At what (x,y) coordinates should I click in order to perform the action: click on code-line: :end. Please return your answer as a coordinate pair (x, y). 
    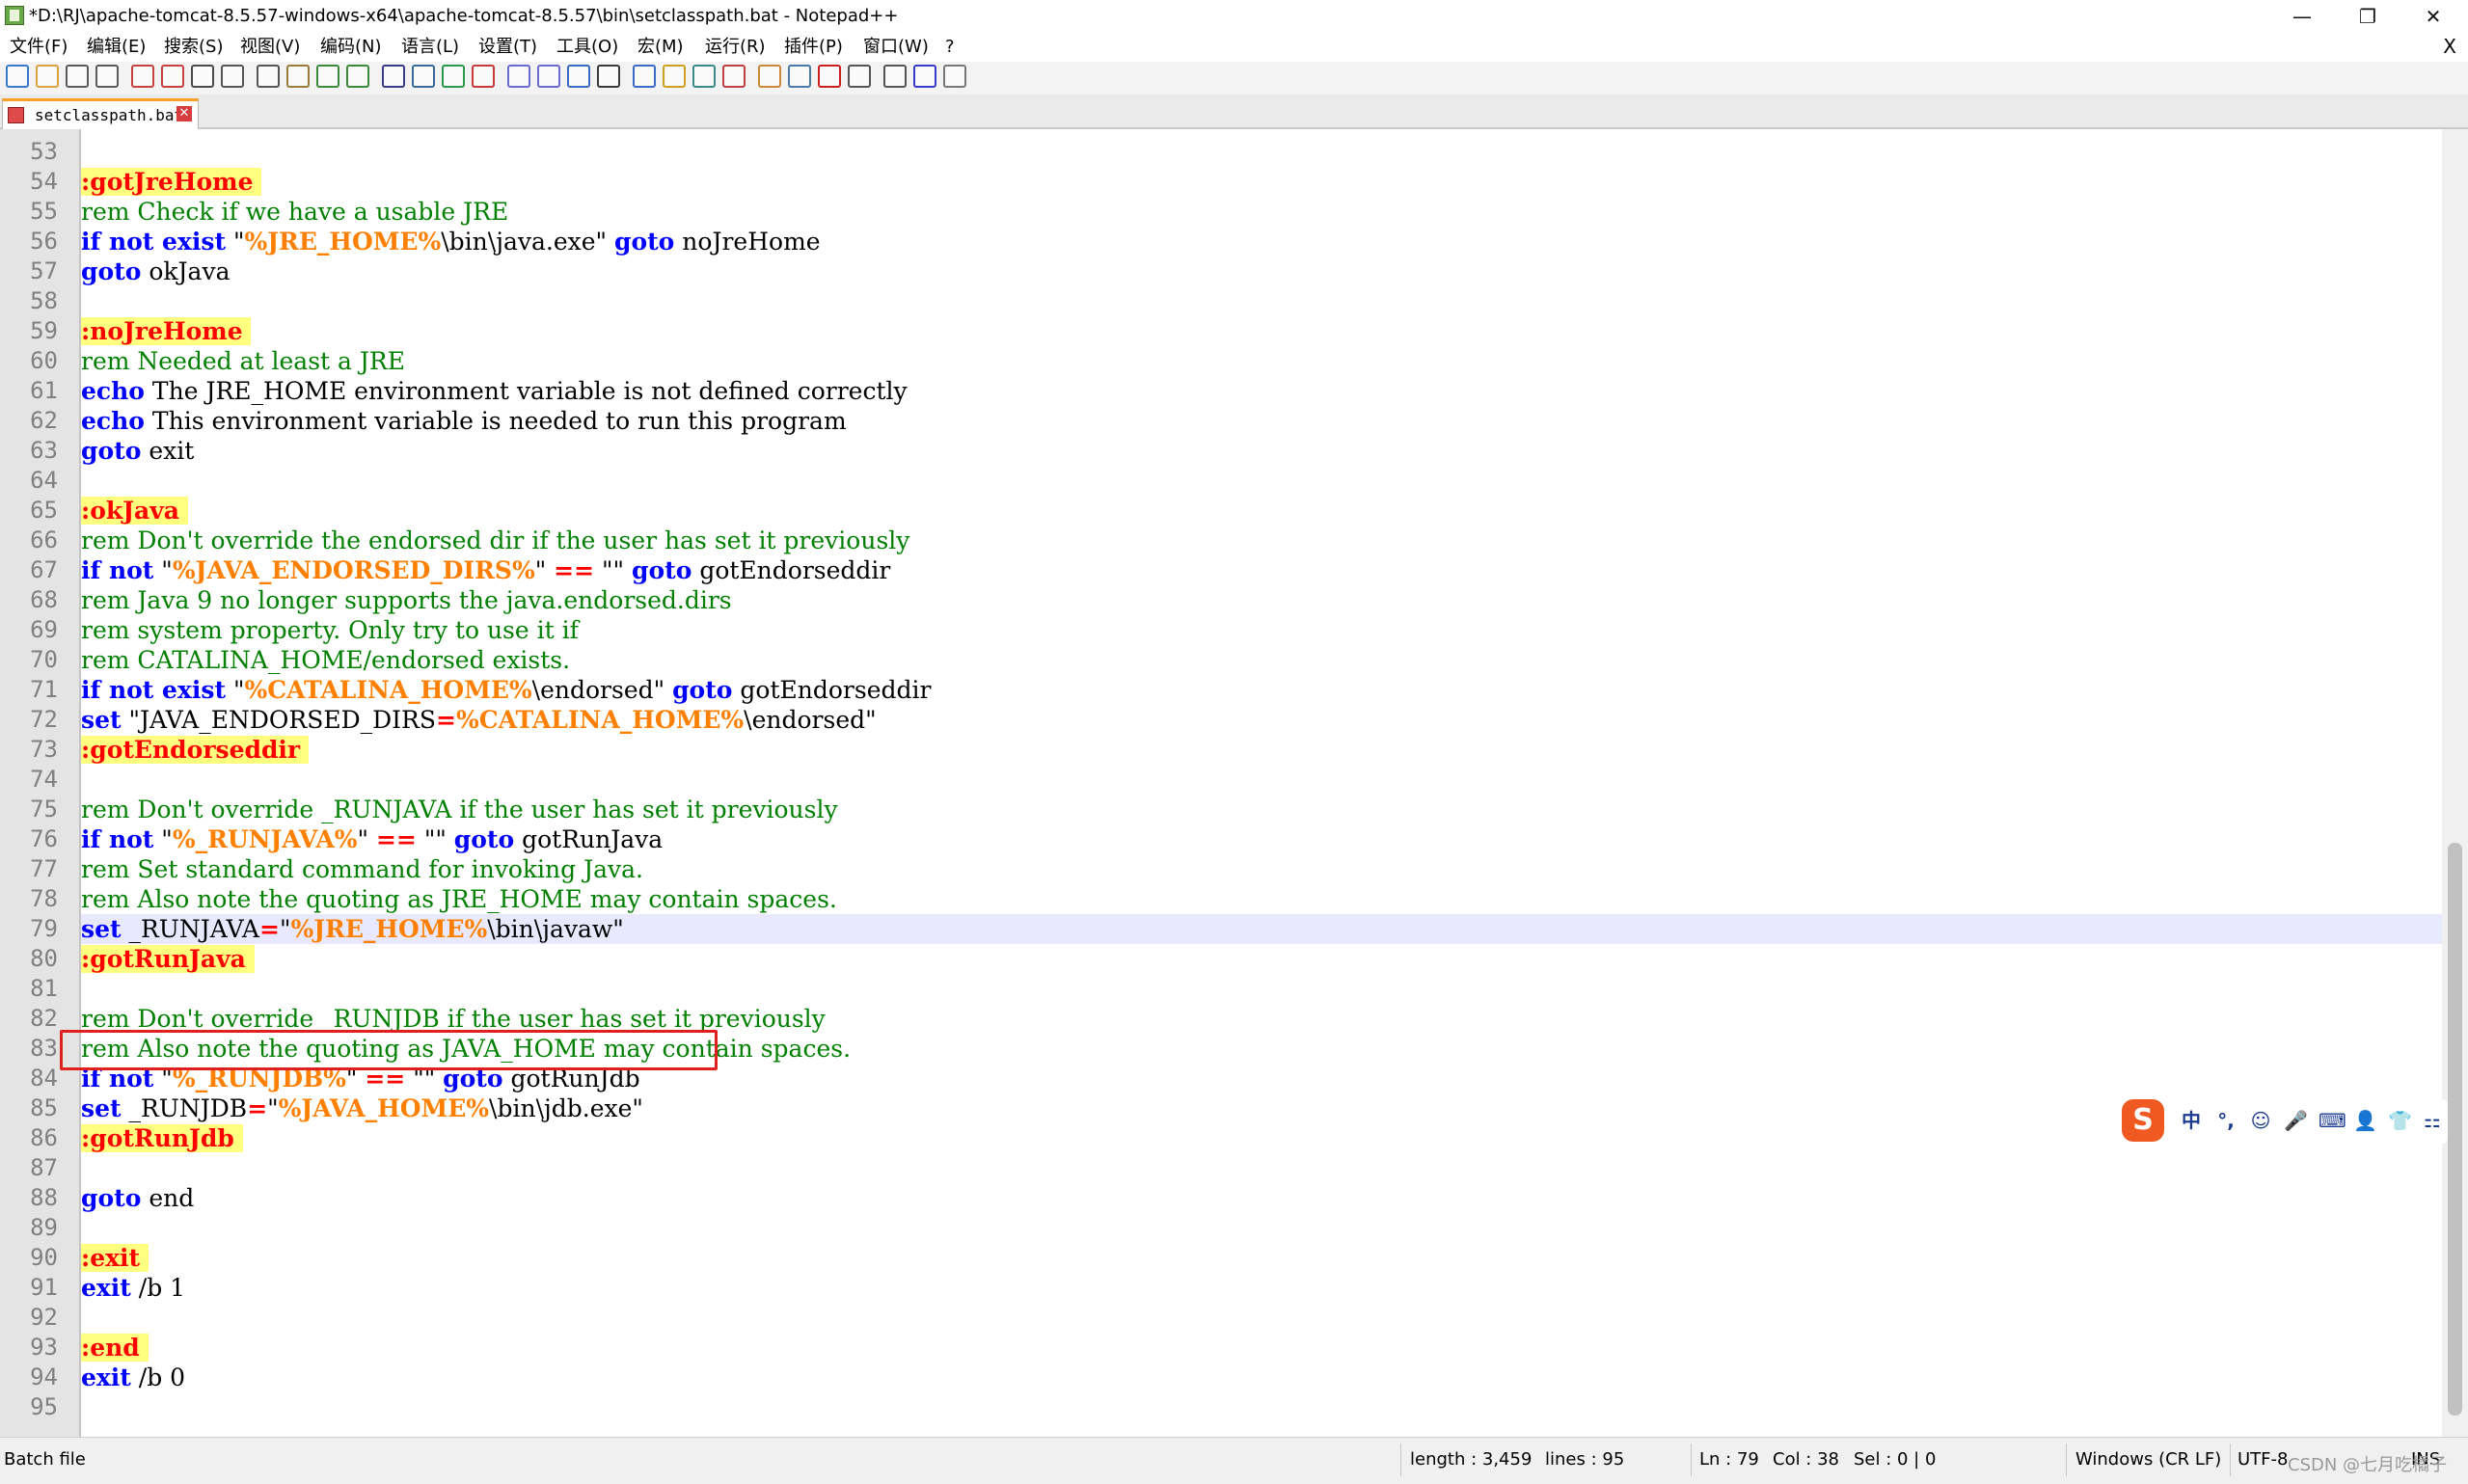
    Looking at the image, I should click on (115, 1348).